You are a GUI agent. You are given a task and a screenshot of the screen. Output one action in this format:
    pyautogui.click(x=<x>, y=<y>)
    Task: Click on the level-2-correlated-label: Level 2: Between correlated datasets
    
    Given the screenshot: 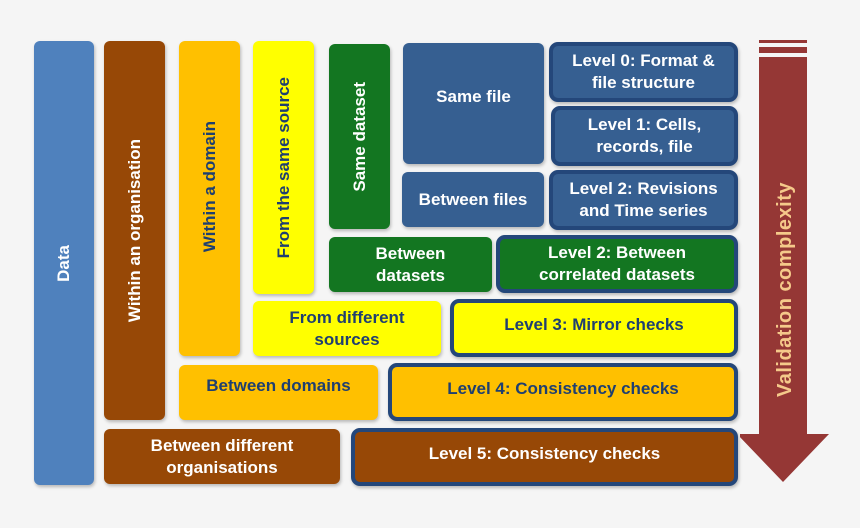 What is the action you would take?
    pyautogui.click(x=617, y=263)
    